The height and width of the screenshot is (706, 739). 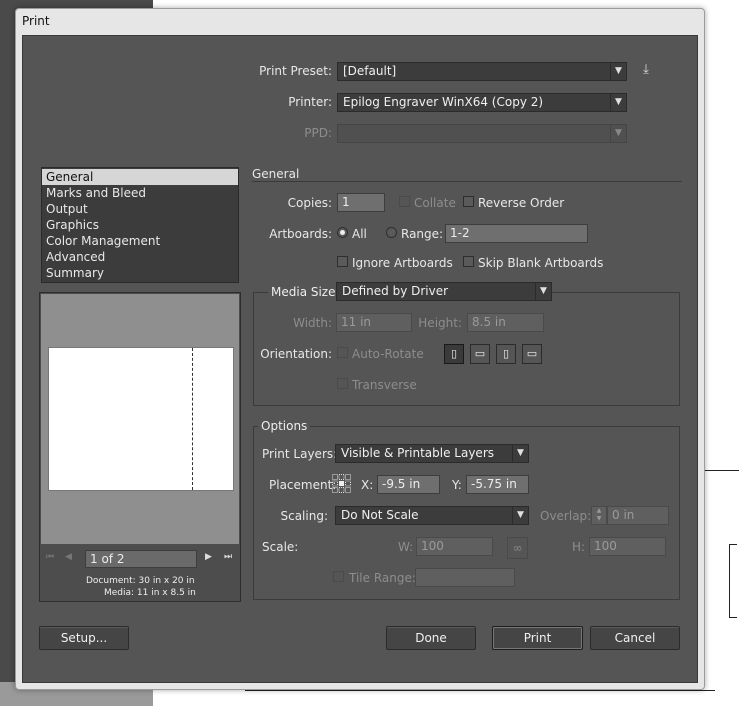 I want to click on scale-label: Scale:, so click(x=280, y=547).